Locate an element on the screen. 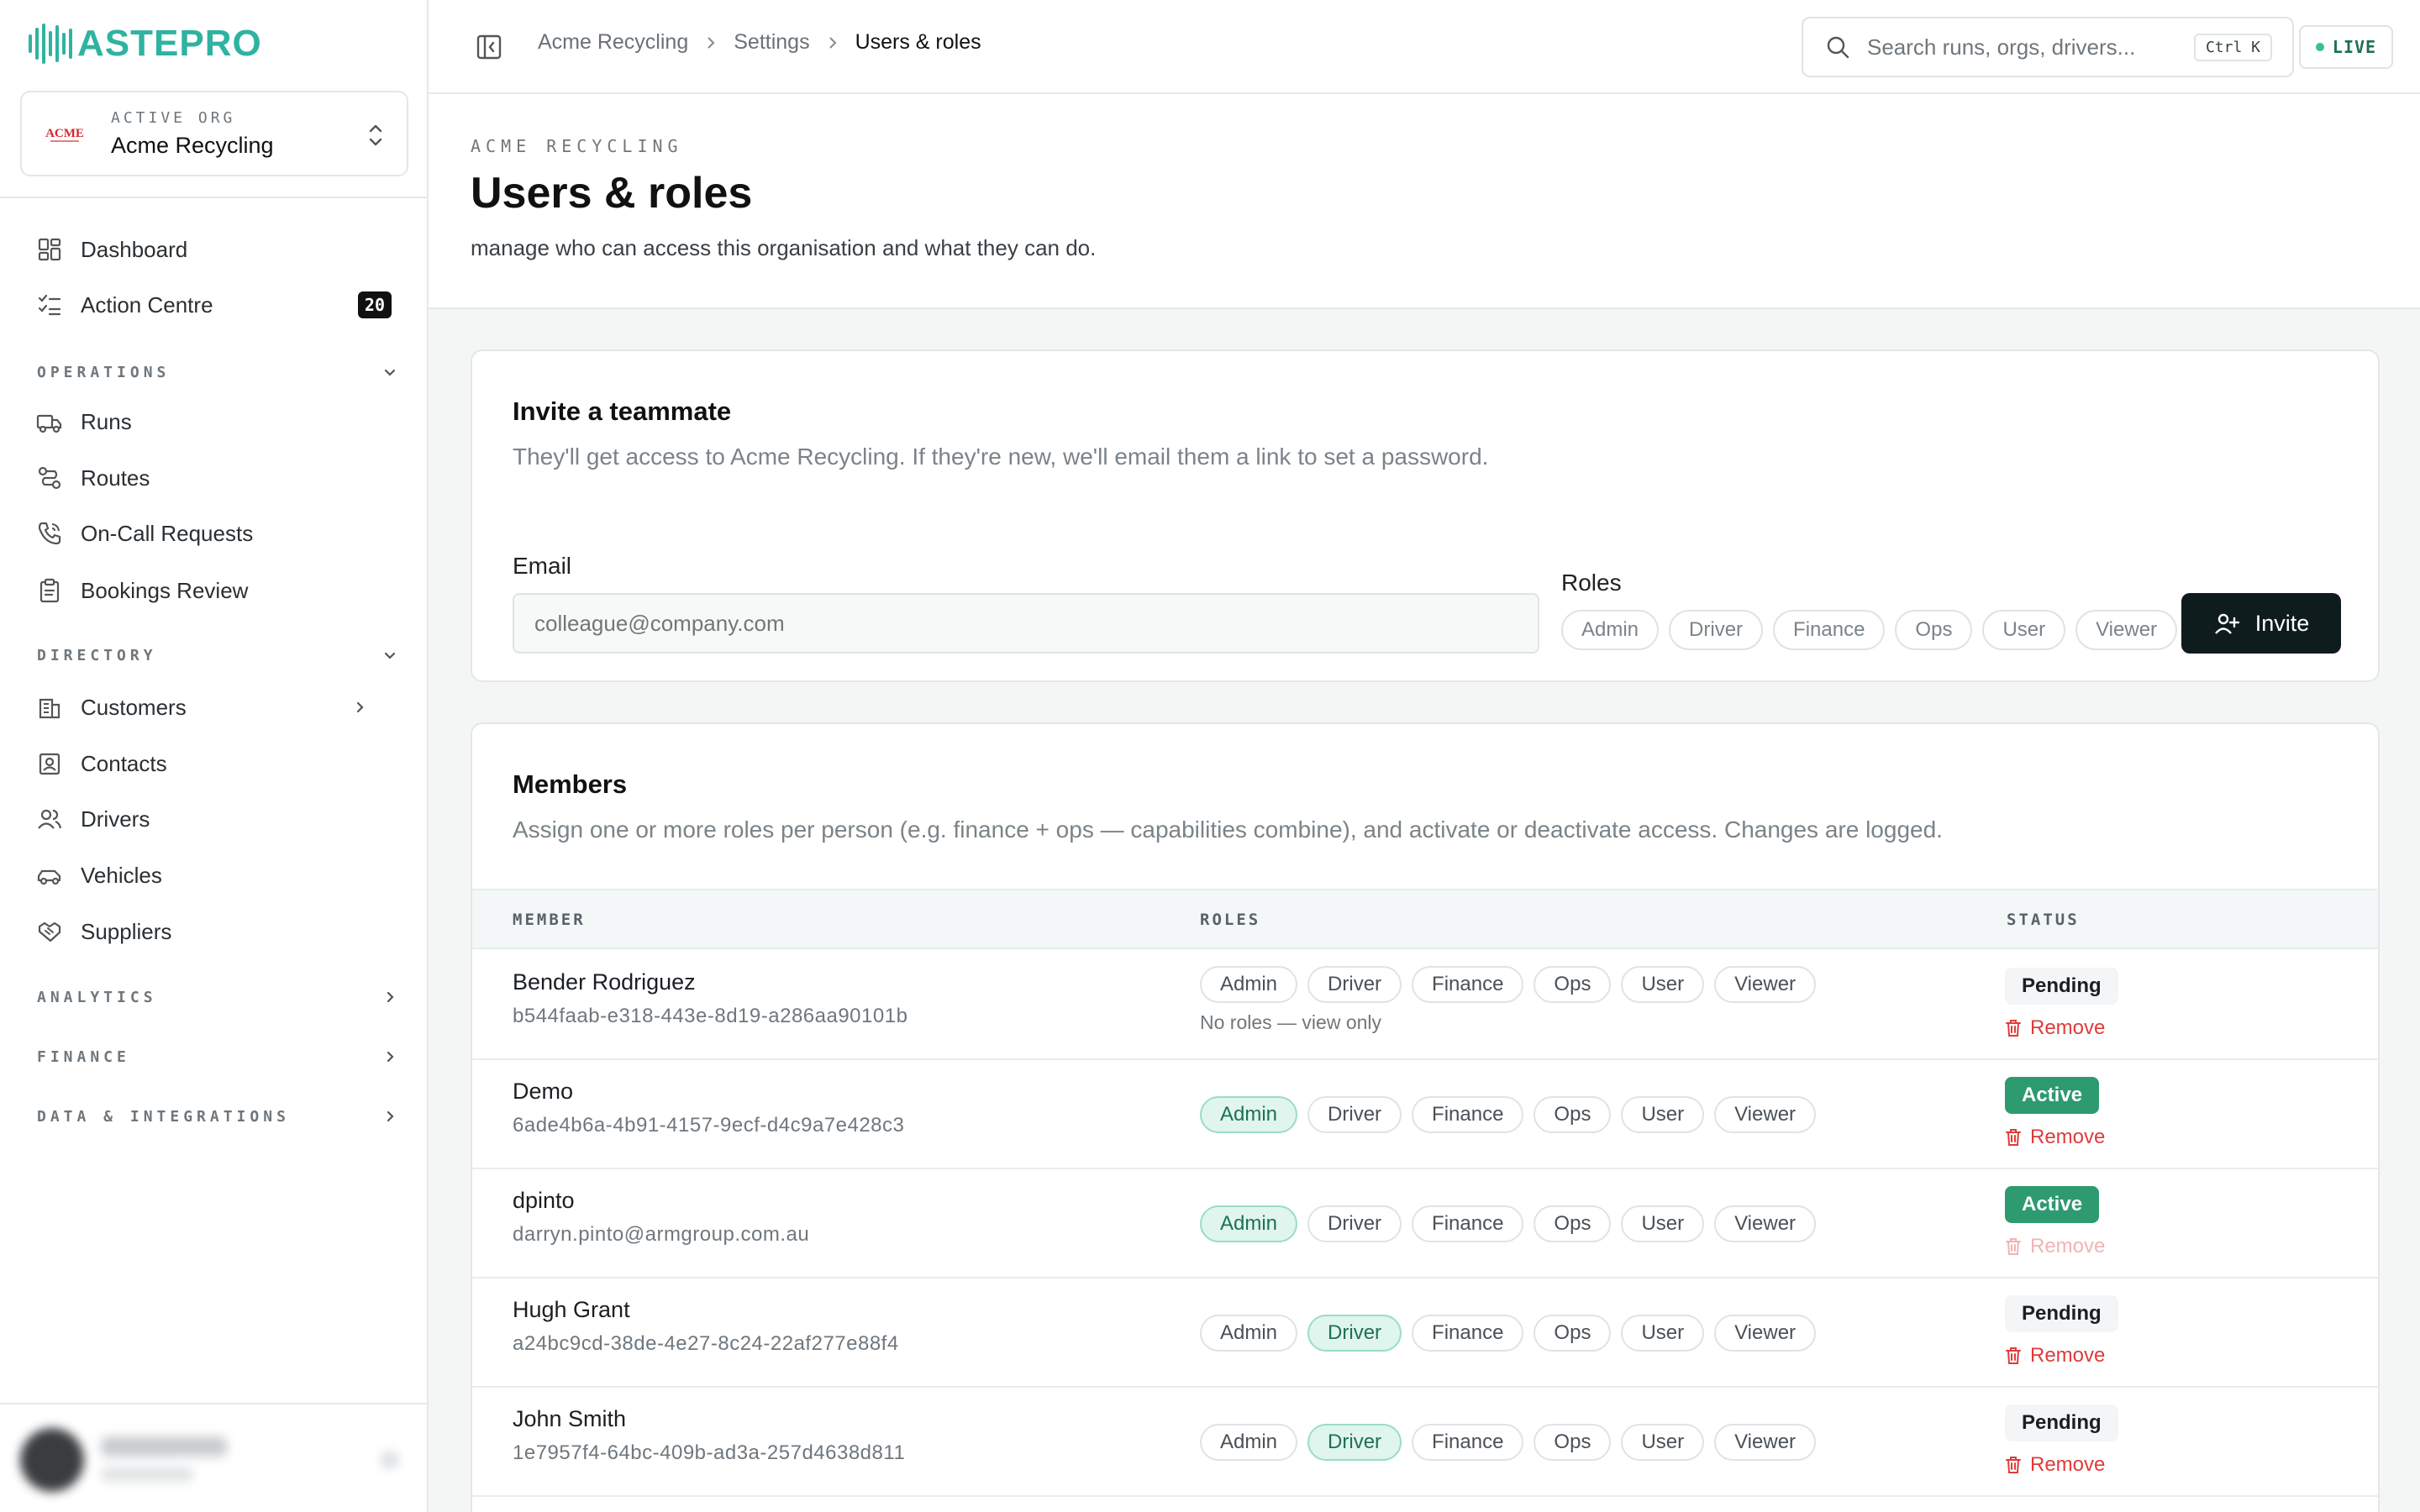 This screenshot has width=2420, height=1512. sidebar-item-runs: Runs is located at coordinates (218, 422).